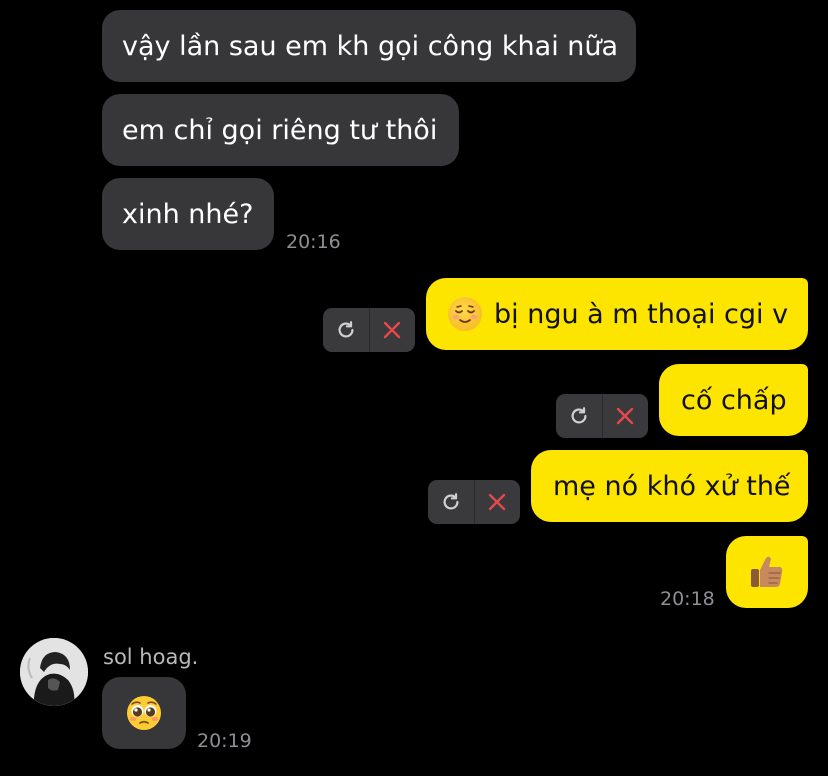 The width and height of the screenshot is (828, 776). Describe the element at coordinates (687, 599) in the screenshot. I see `message-timestamp: 20:18` at that location.